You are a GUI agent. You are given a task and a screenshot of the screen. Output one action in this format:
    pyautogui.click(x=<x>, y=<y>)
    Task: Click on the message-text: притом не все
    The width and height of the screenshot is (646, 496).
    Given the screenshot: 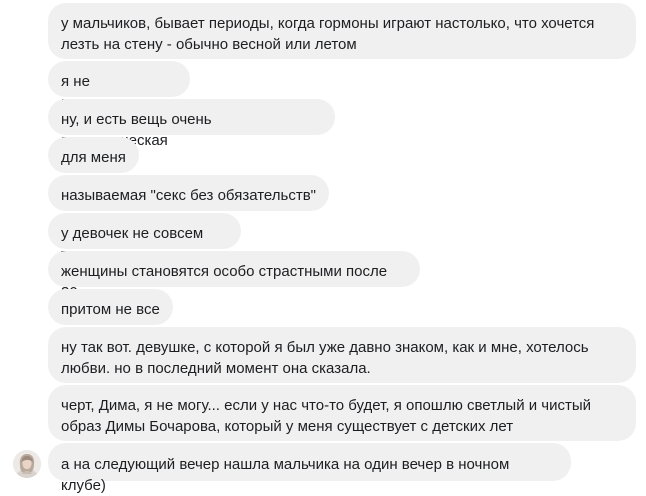 What is the action you would take?
    pyautogui.click(x=110, y=309)
    